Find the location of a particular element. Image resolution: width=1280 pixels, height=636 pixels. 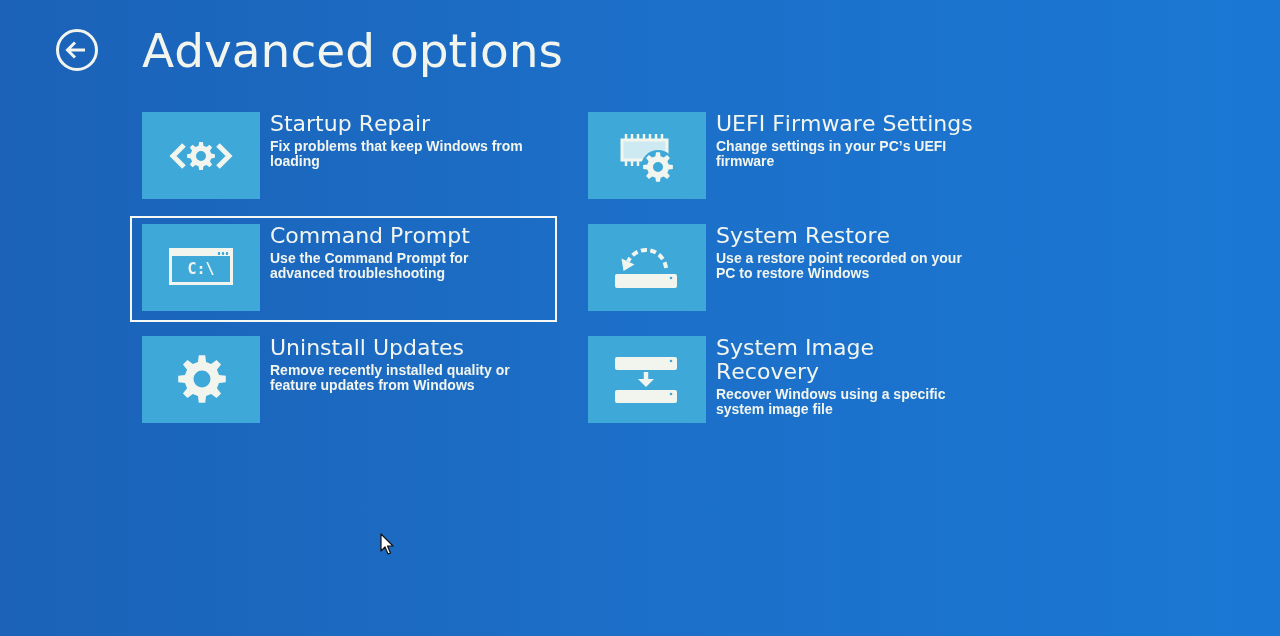

bracketed-gear-icon is located at coordinates (201, 155).